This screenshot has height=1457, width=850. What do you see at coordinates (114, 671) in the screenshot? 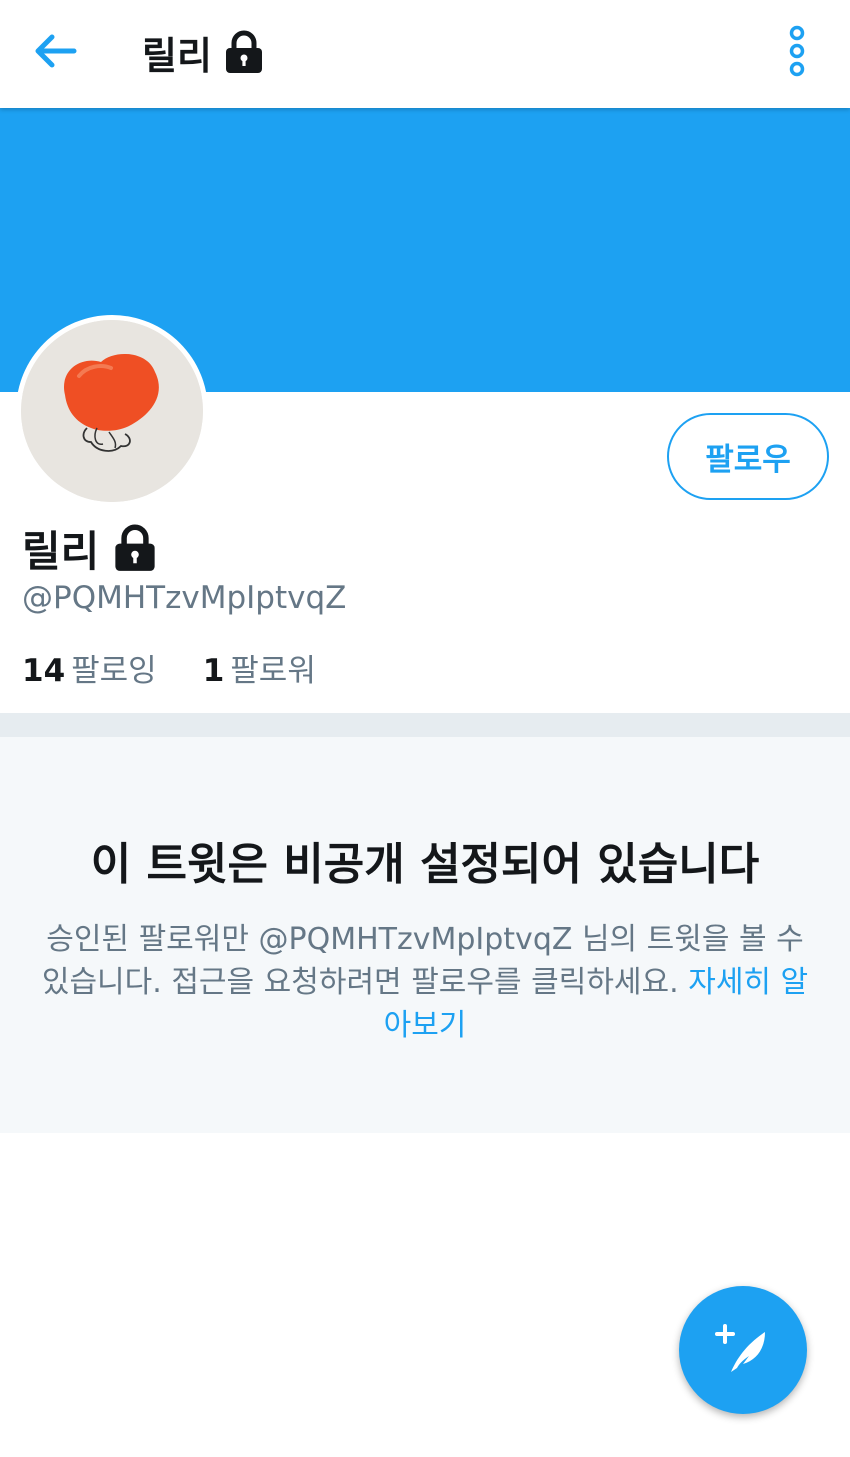
I see `following-label: 팔로잉` at bounding box center [114, 671].